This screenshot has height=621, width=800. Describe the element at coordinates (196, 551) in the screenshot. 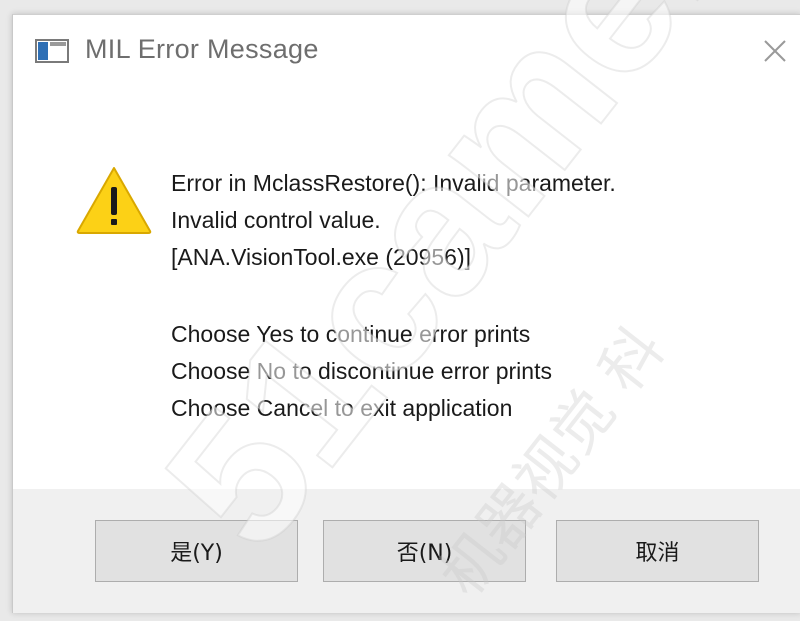

I see `yes-button: 是(Y)` at that location.